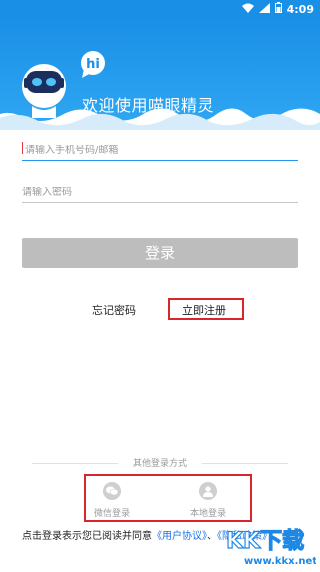 Image resolution: width=320 pixels, height=572 pixels. I want to click on wechat-login-button: 微信登录, so click(112, 500).